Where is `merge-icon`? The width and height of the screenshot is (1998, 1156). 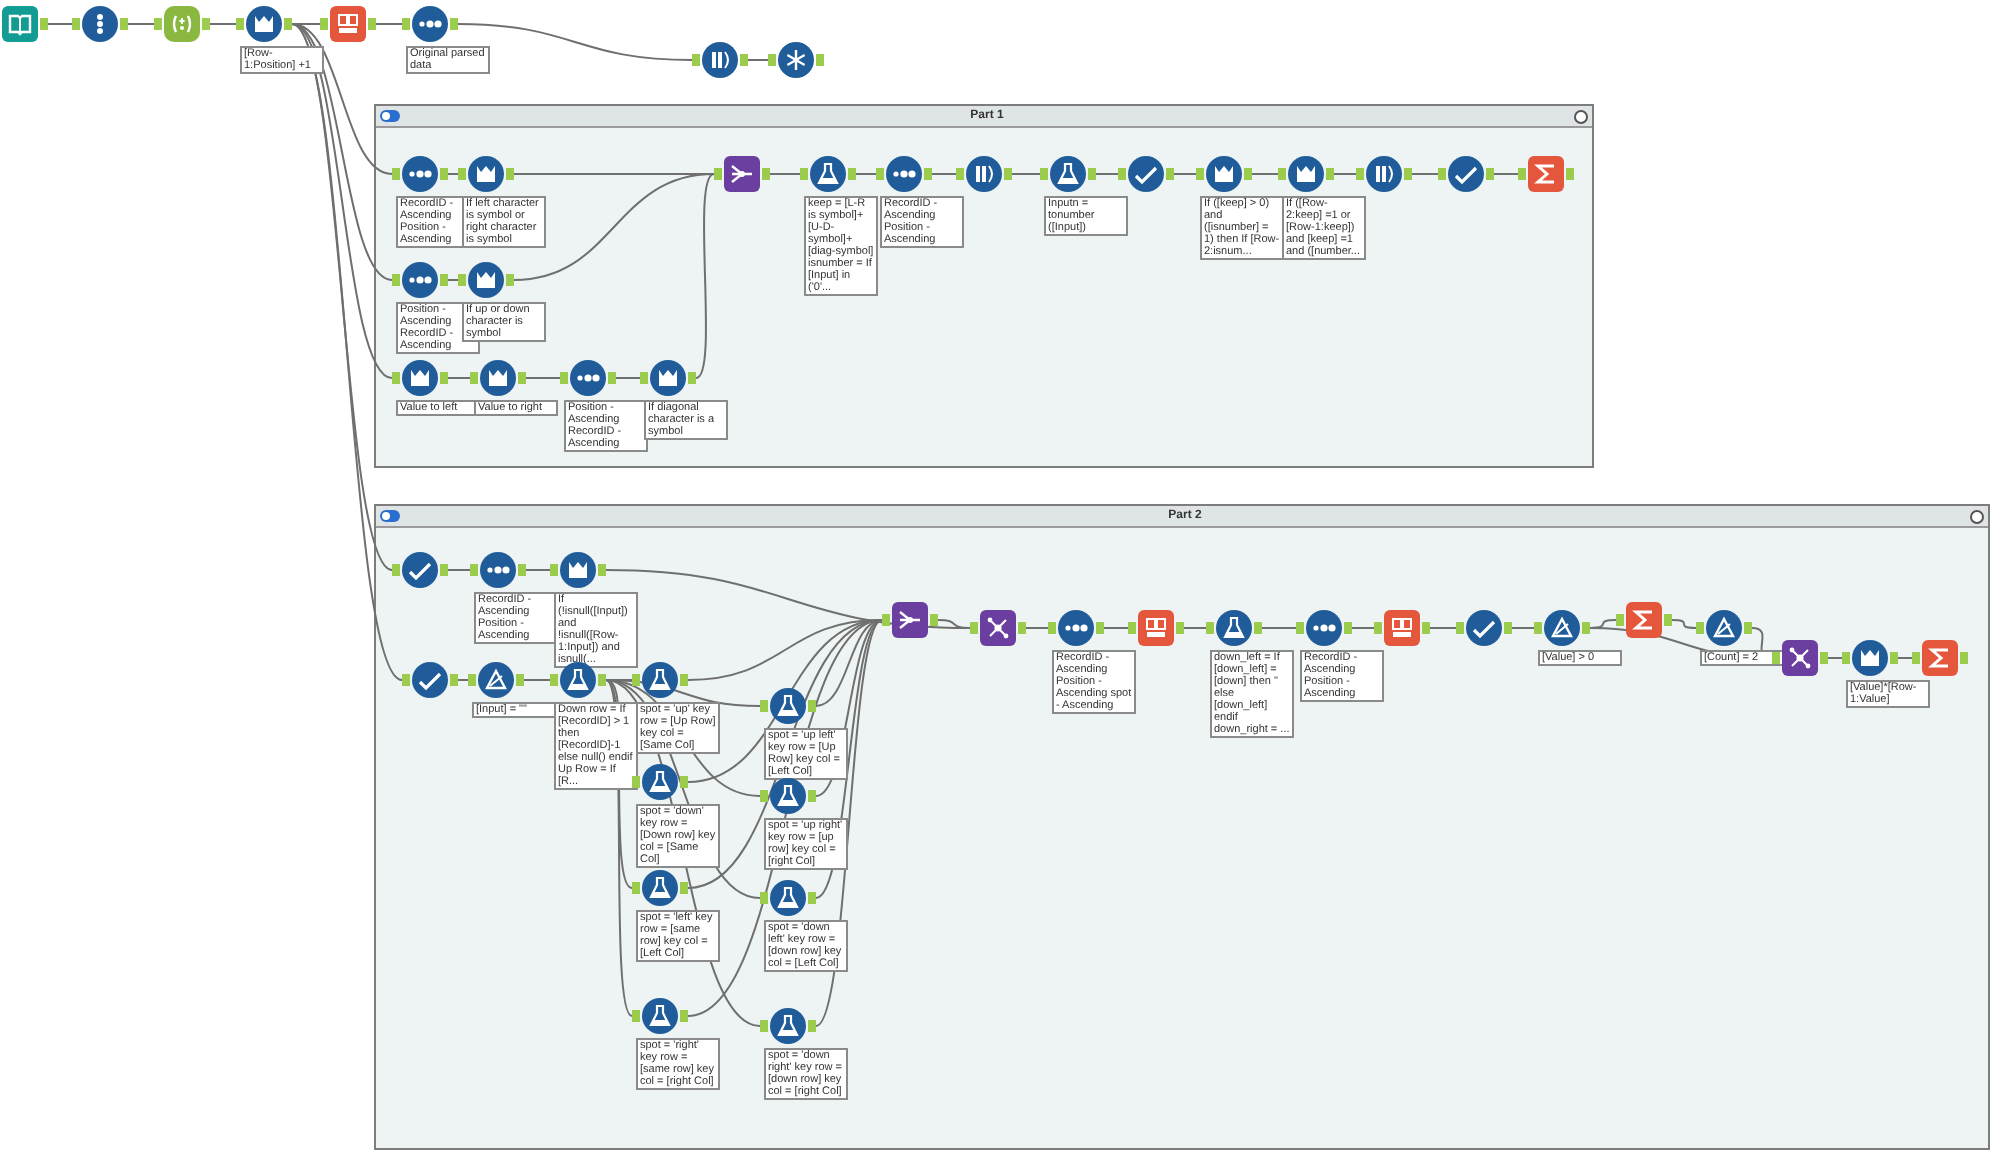
merge-icon is located at coordinates (910, 620).